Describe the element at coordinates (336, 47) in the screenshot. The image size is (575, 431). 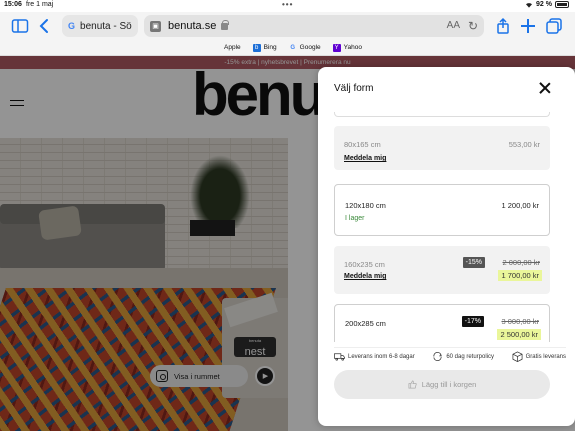
I see `yahoo-icon: Y` at that location.